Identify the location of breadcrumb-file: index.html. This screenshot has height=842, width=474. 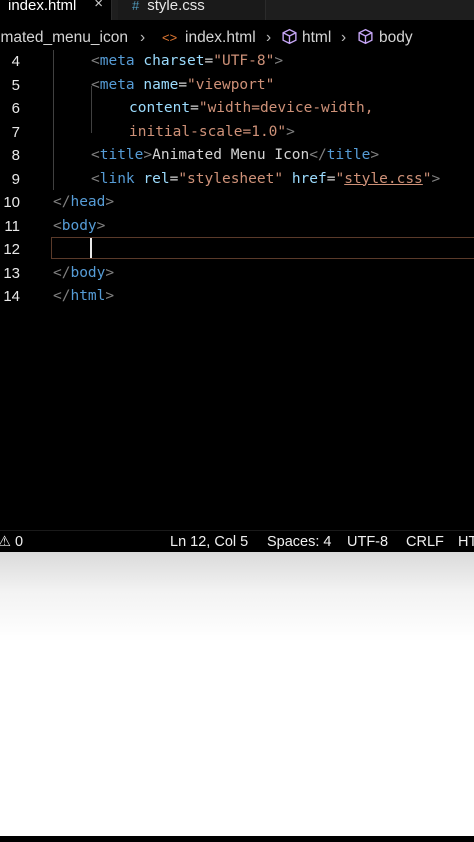
(220, 38).